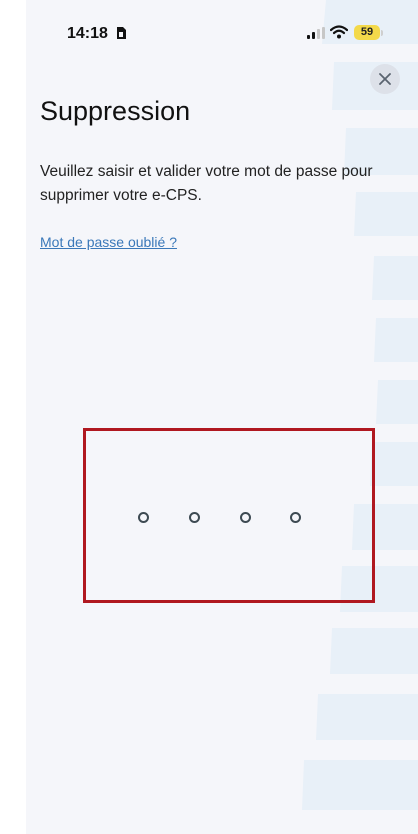 This screenshot has height=834, width=418. I want to click on battery-level: 59, so click(367, 32).